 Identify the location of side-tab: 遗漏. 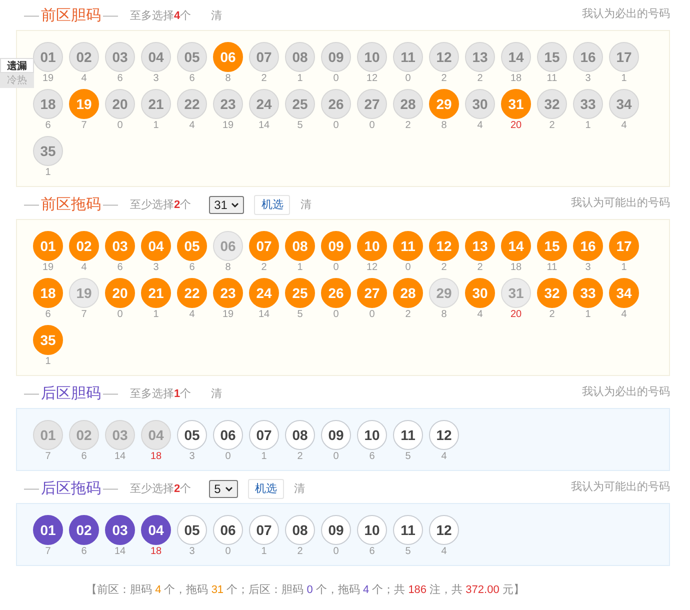
(17, 65).